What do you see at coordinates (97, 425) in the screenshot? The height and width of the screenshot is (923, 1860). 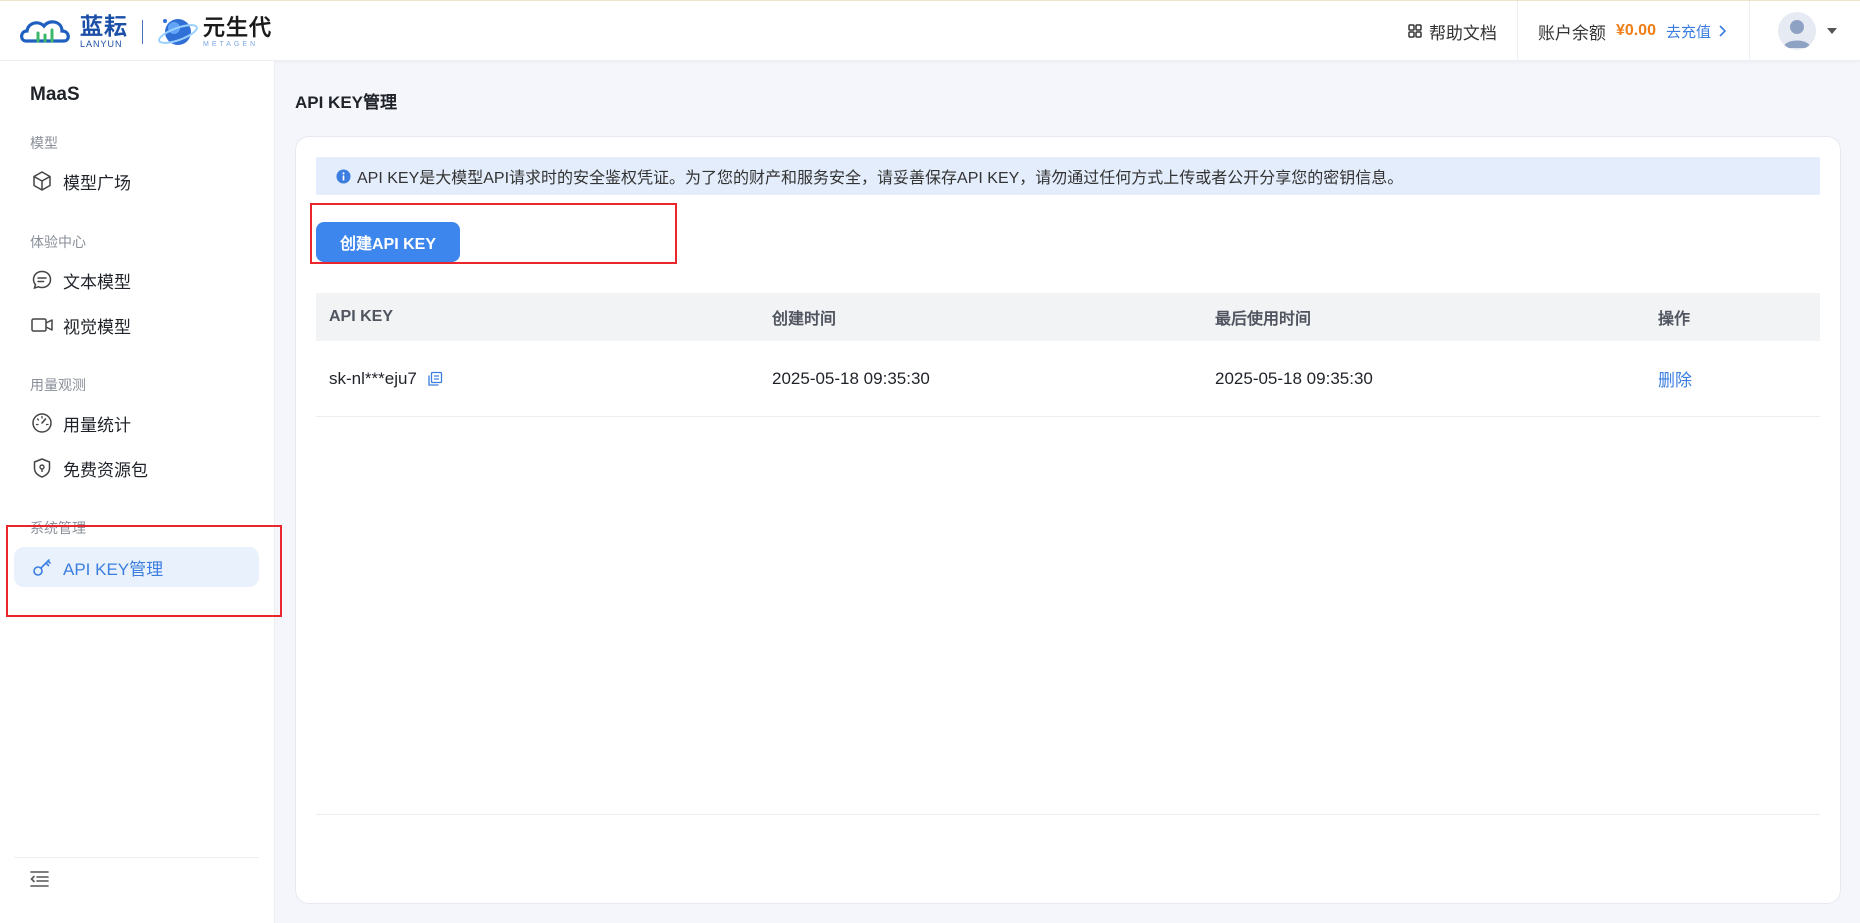 I see `sidebar-item-label: 用量统计` at bounding box center [97, 425].